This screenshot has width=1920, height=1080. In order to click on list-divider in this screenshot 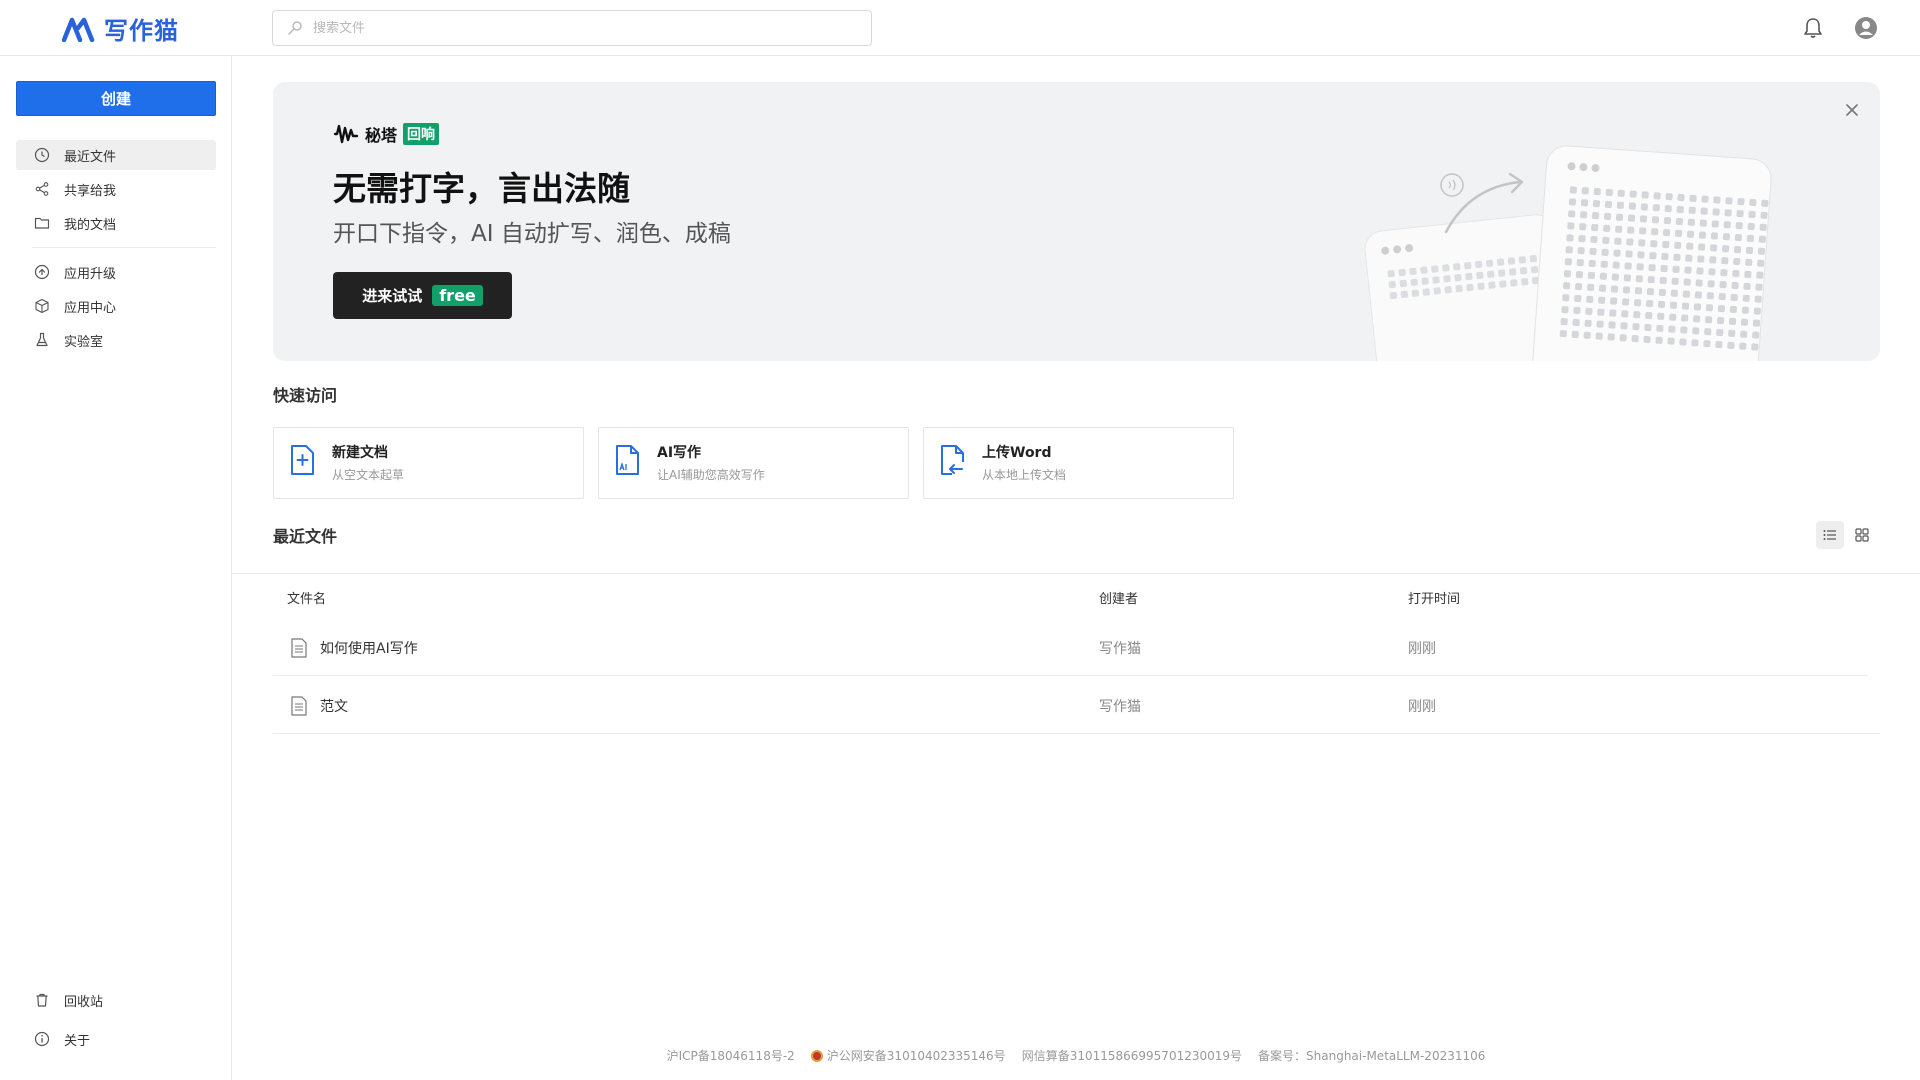, I will do `click(1076, 573)`.